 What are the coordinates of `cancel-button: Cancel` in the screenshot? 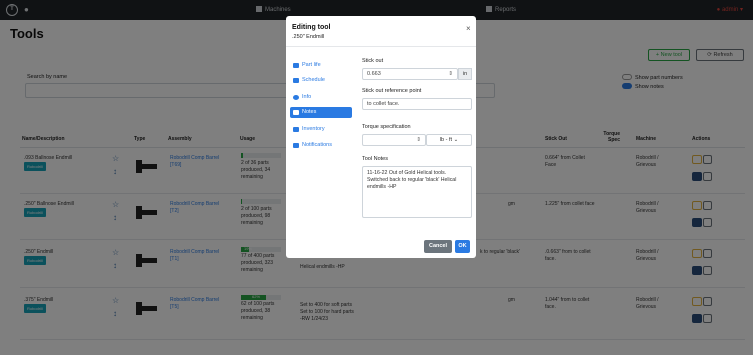 It's located at (438, 246).